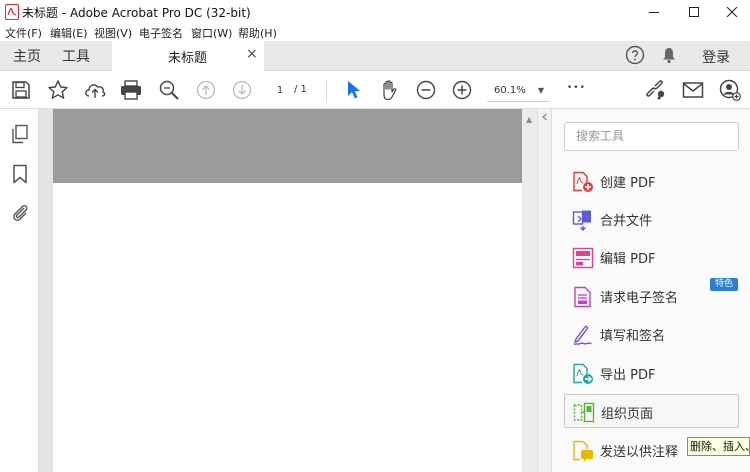  What do you see at coordinates (626, 221) in the screenshot?
I see `tool-label: 合并文件` at bounding box center [626, 221].